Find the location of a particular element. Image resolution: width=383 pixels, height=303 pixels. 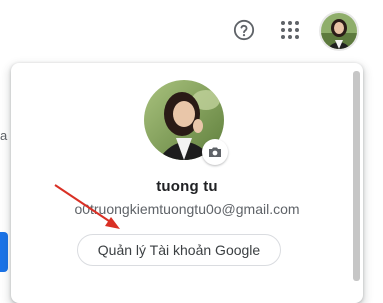

camera-icon is located at coordinates (215, 152).